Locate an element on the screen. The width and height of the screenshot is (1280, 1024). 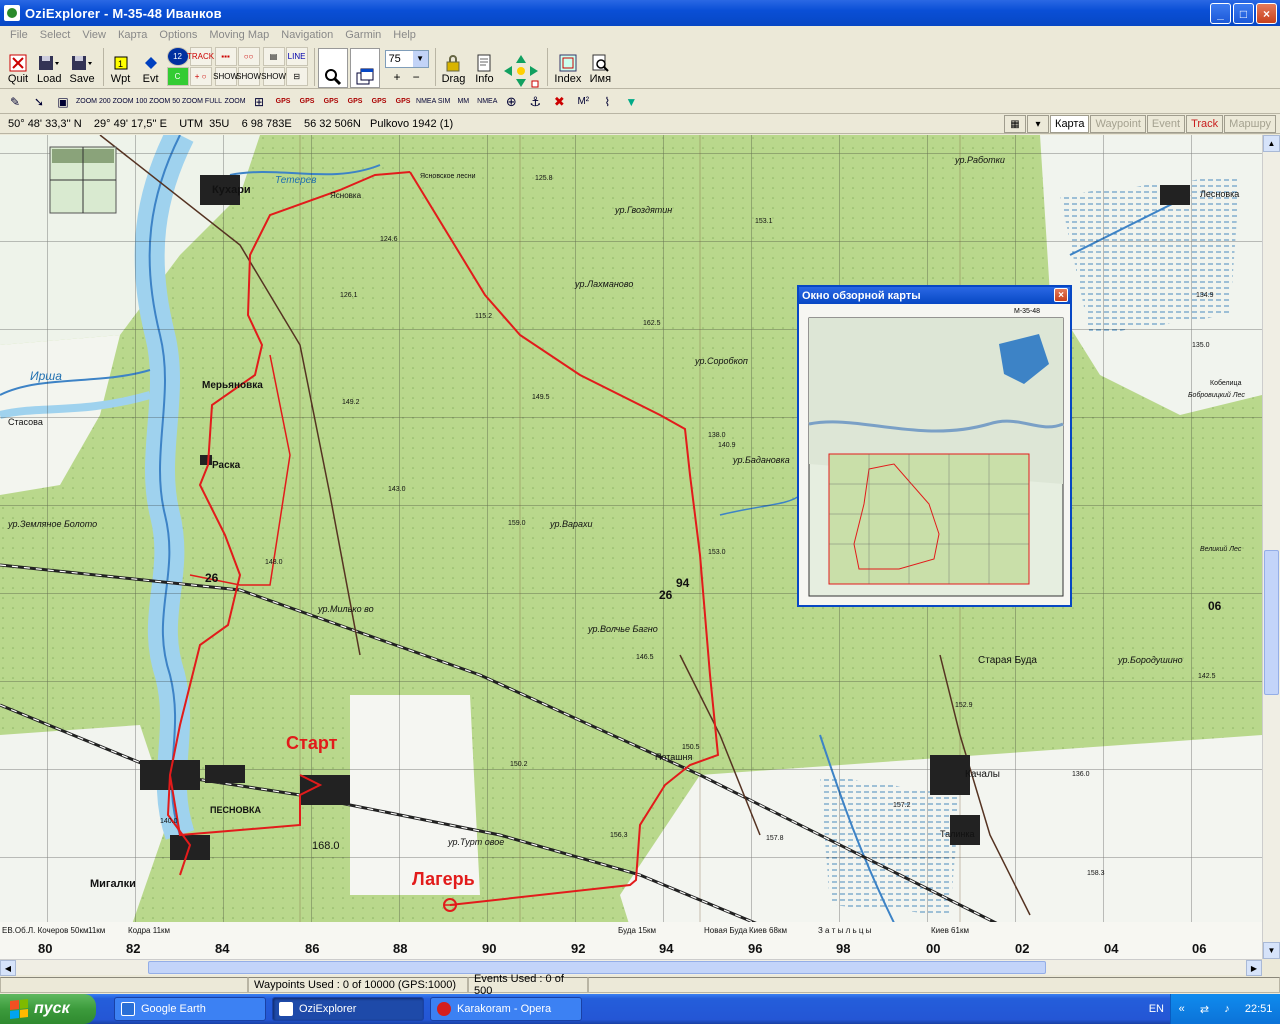
tray-expand-icon: « is located at coordinates (1182, 1009).